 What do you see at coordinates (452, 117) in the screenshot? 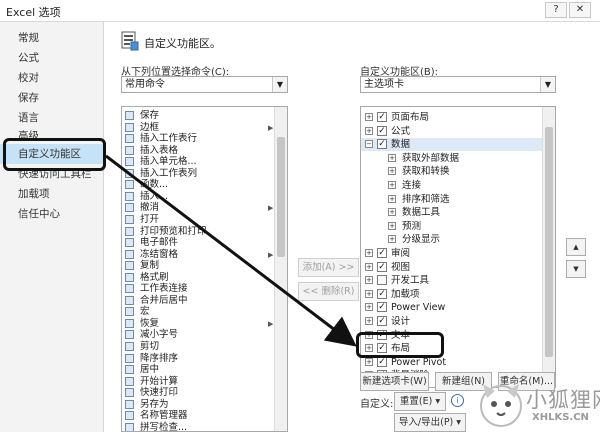
I see `tree-node: + ✓ 页面布局` at bounding box center [452, 117].